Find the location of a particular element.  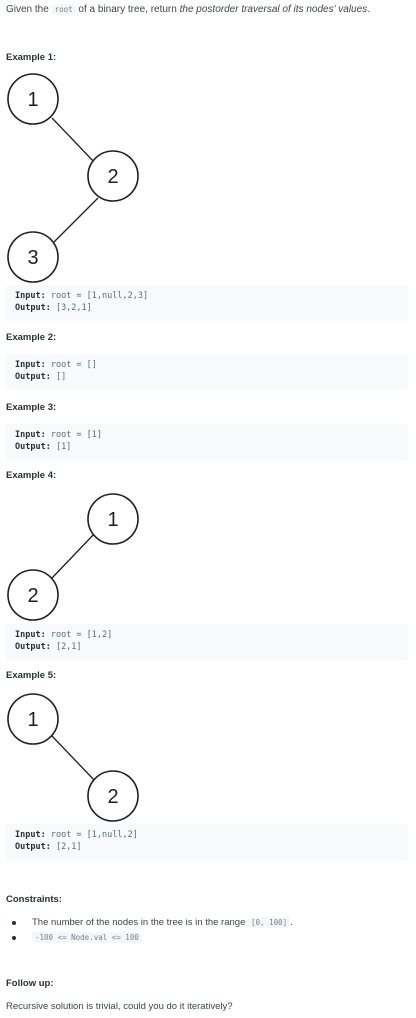

example-5-heading: Example 5: is located at coordinates (31, 675).